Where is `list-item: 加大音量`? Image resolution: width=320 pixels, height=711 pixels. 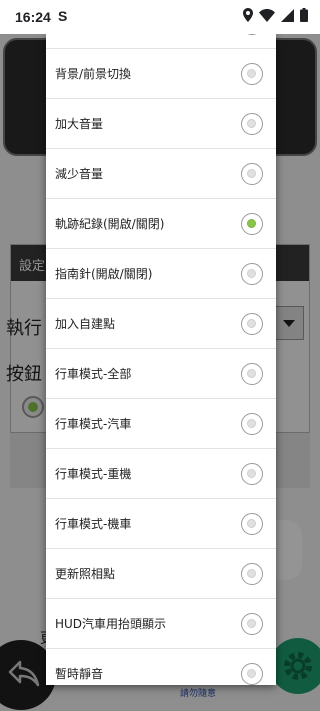 list-item: 加大音量 is located at coordinates (161, 124).